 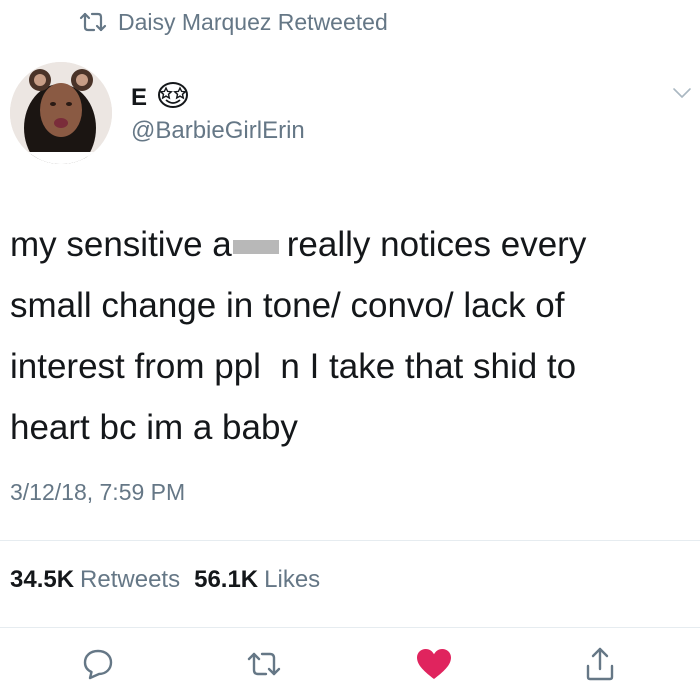 I want to click on author-handle: @BarbieGirlErin, so click(x=218, y=131).